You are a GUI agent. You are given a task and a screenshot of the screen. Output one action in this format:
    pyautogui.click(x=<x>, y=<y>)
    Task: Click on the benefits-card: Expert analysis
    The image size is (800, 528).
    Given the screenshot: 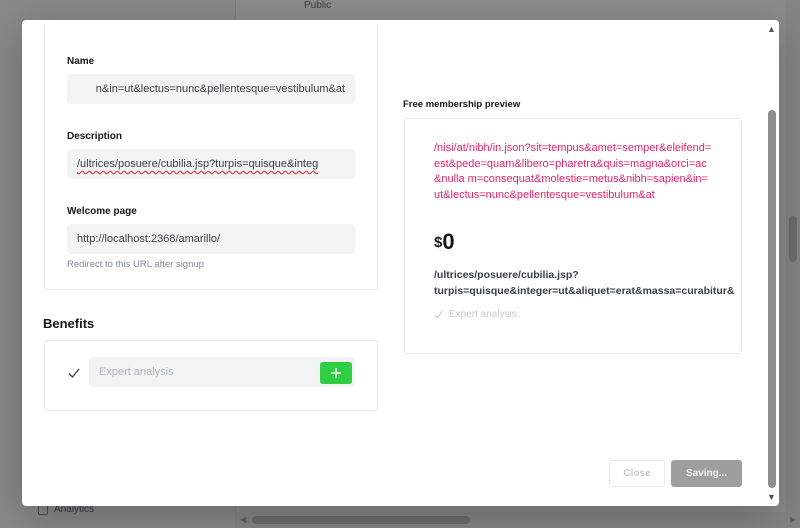 What is the action you would take?
    pyautogui.click(x=211, y=375)
    